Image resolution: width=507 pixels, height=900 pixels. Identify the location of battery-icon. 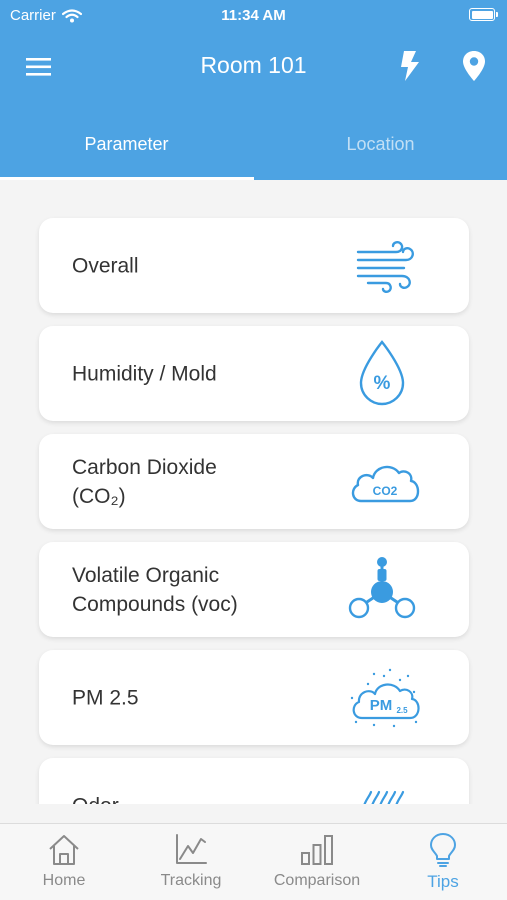
(483, 14).